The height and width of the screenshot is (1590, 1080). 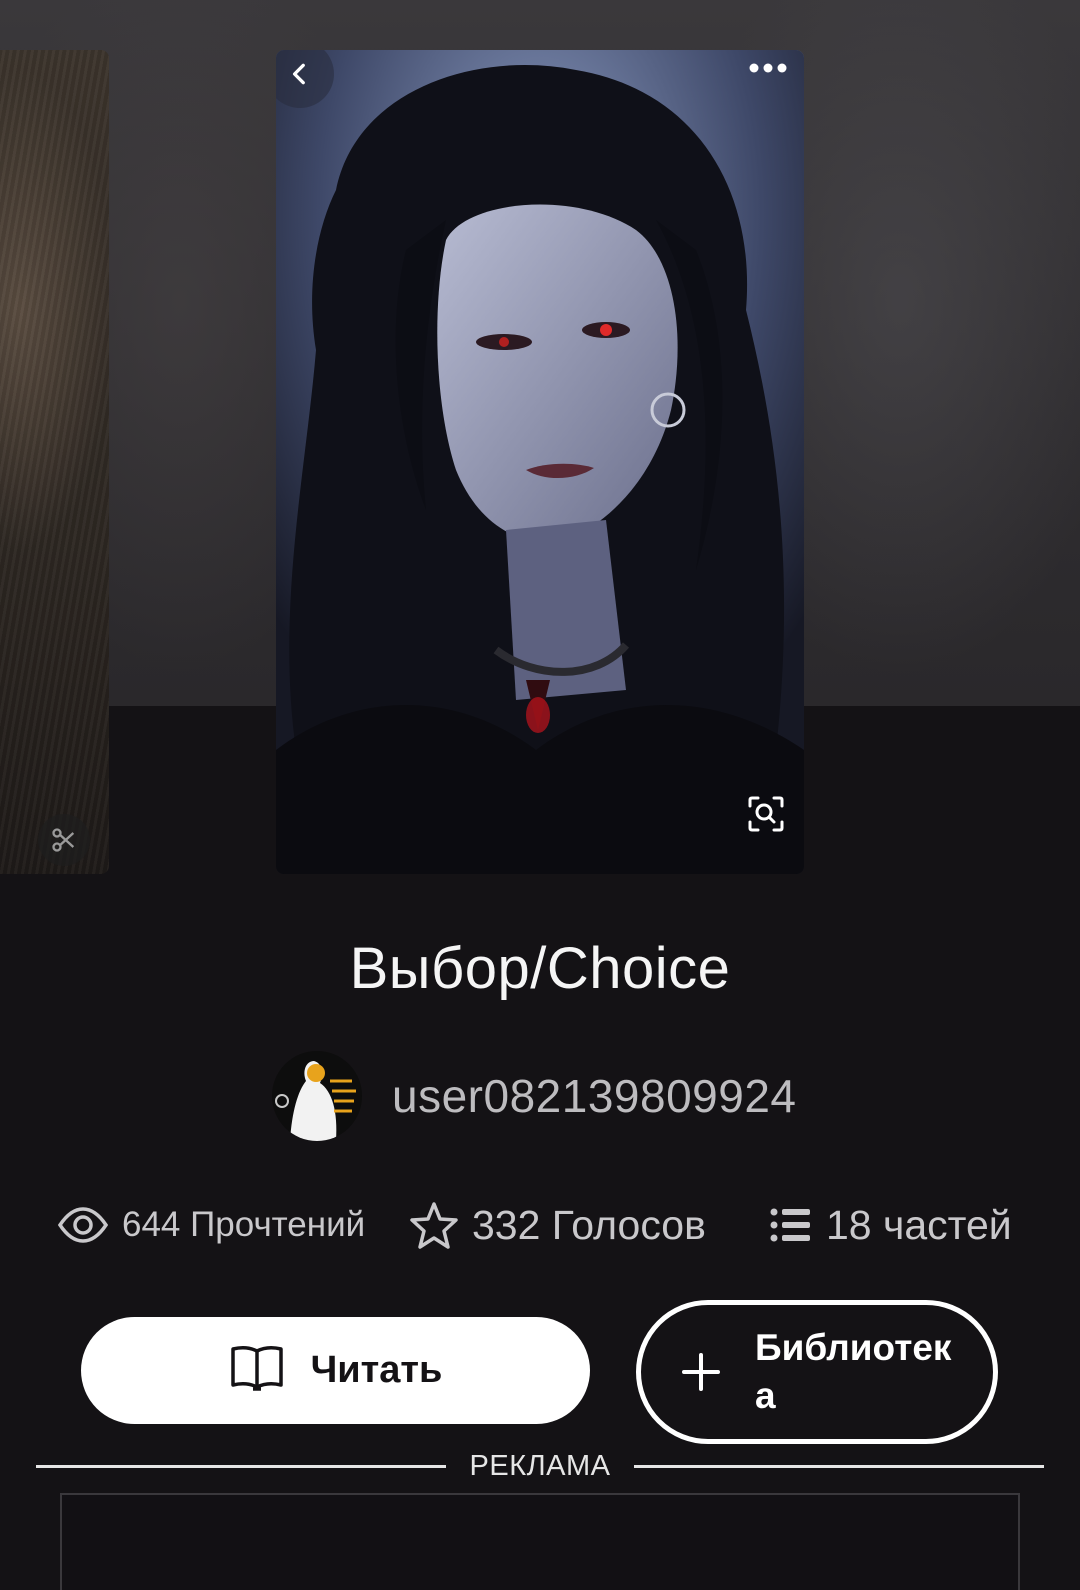 What do you see at coordinates (64, 840) in the screenshot?
I see `scissors-icon` at bounding box center [64, 840].